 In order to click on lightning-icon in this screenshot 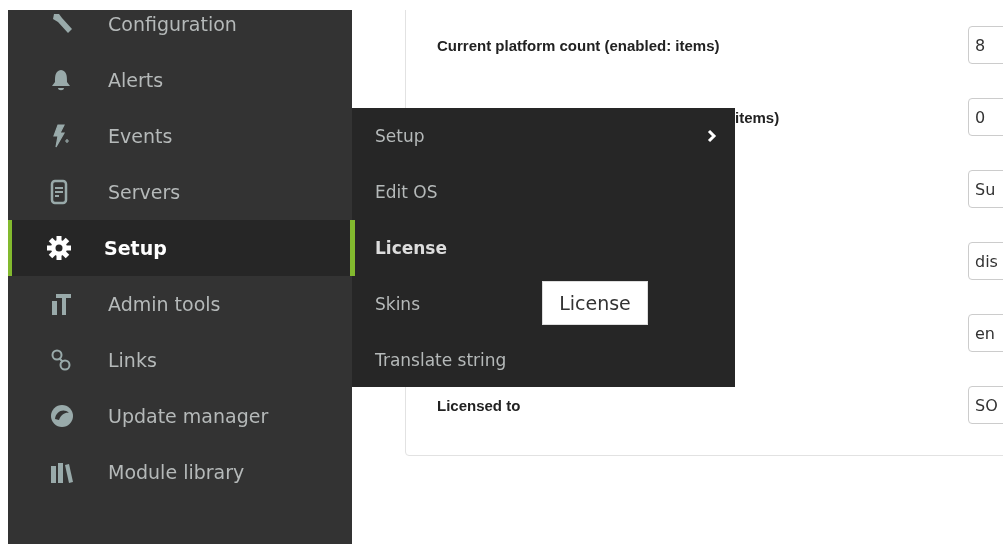, I will do `click(61, 136)`.